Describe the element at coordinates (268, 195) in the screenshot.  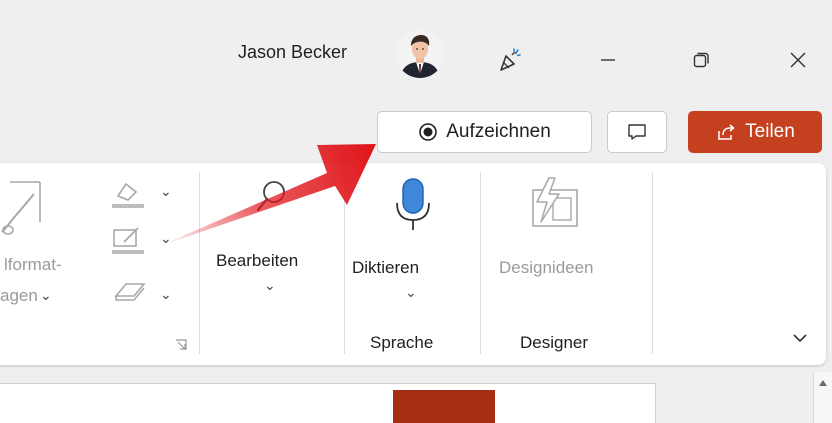
I see `annotation-arrow-icon` at that location.